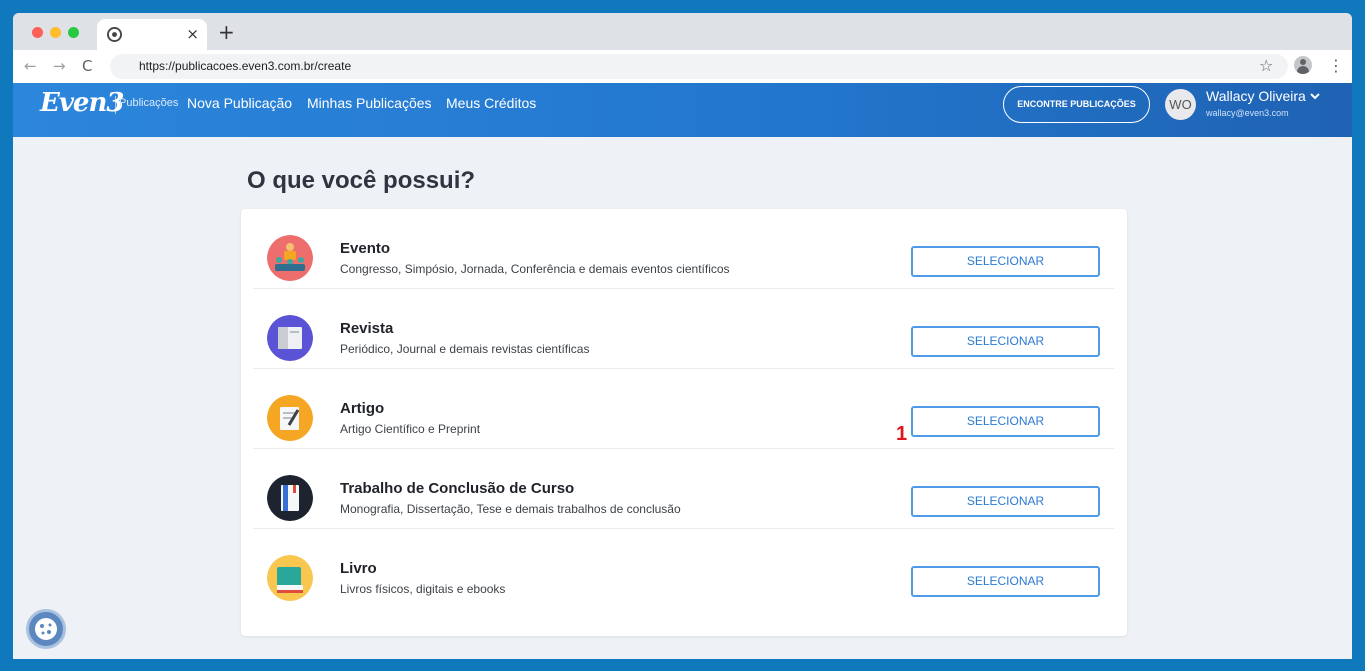 This screenshot has width=1365, height=671. I want to click on select-revista-button: SELECIONAR, so click(1005, 341).